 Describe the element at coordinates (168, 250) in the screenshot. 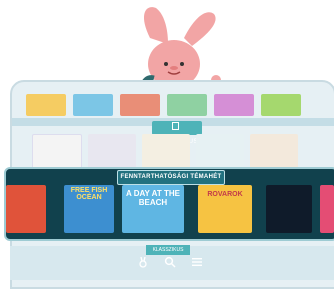

I see `shelf-label-bottom: KLASSZIKUS` at that location.